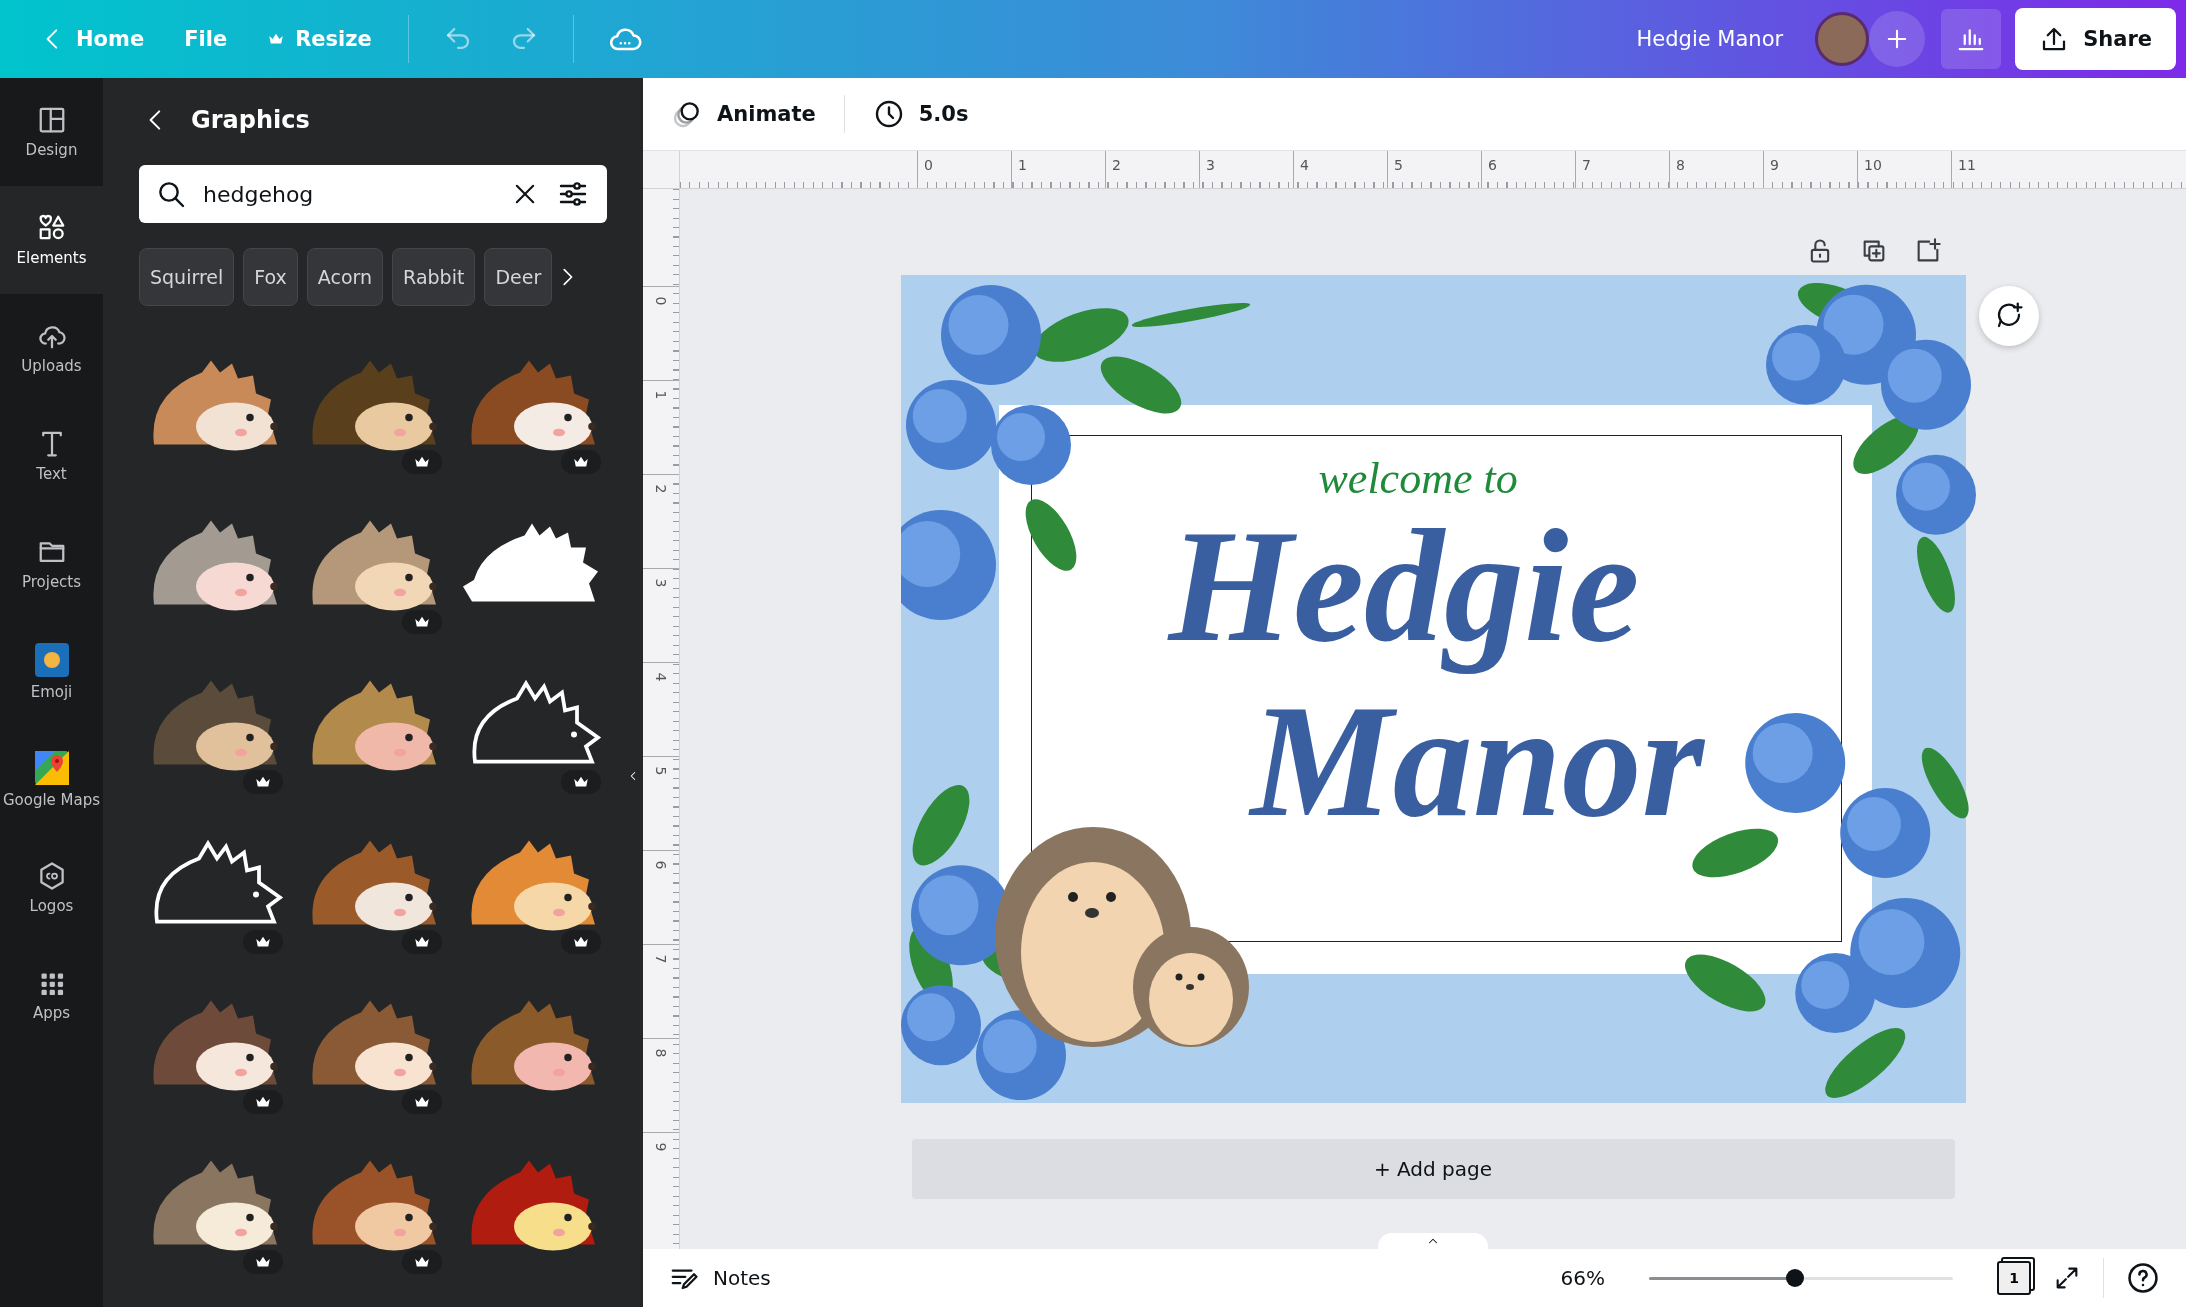  I want to click on suggestion-chip: Rabbit, so click(434, 277).